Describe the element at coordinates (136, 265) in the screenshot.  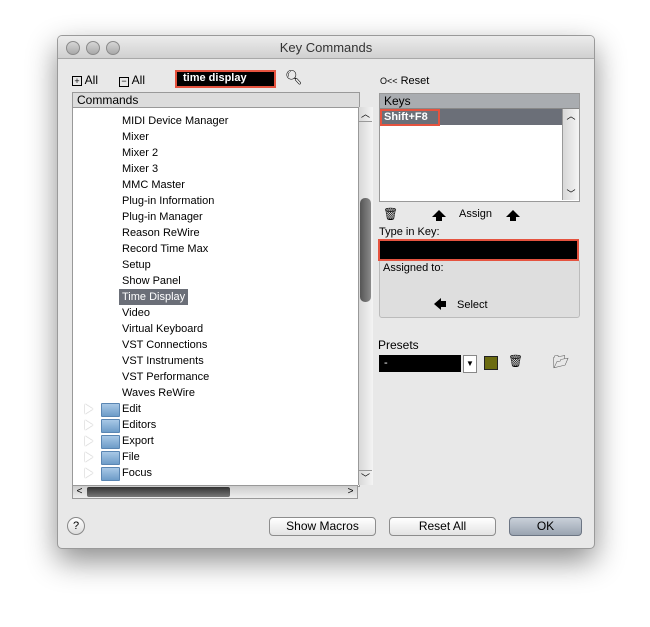
I see `command-item: Setup` at that location.